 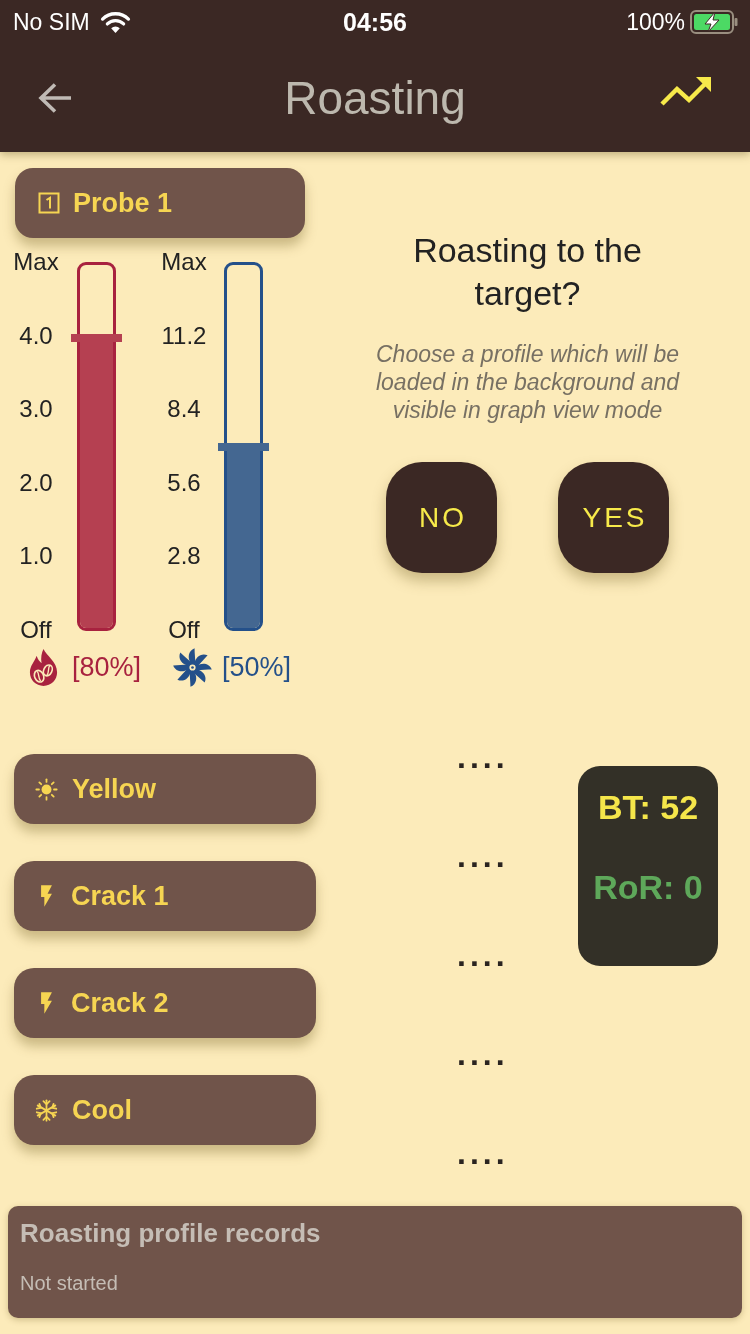 I want to click on power-reading: [50%], so click(x=257, y=667).